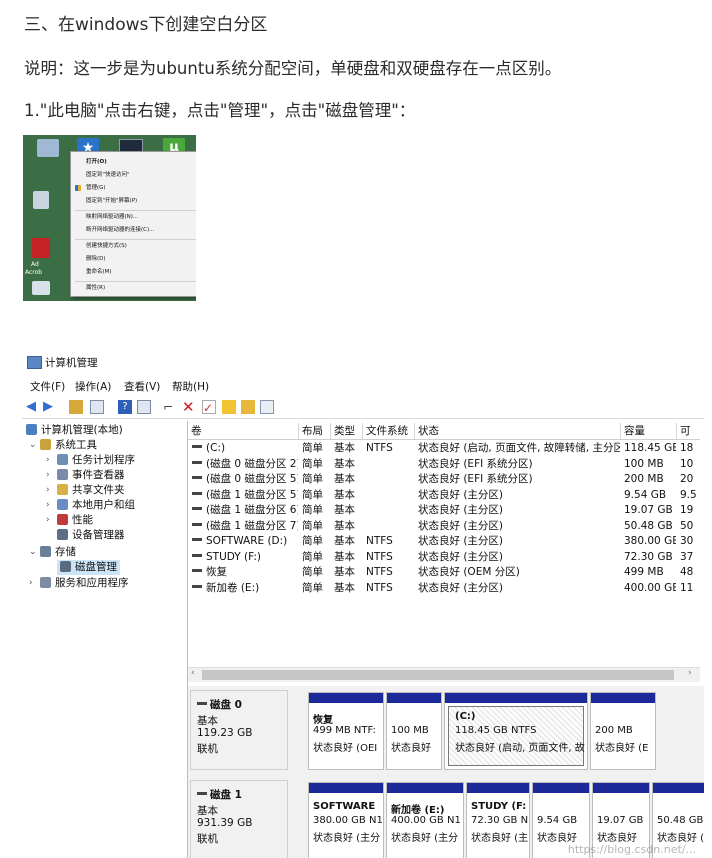  What do you see at coordinates (233, 556) in the screenshot?
I see `volume-name: STUDY (F:)` at bounding box center [233, 556].